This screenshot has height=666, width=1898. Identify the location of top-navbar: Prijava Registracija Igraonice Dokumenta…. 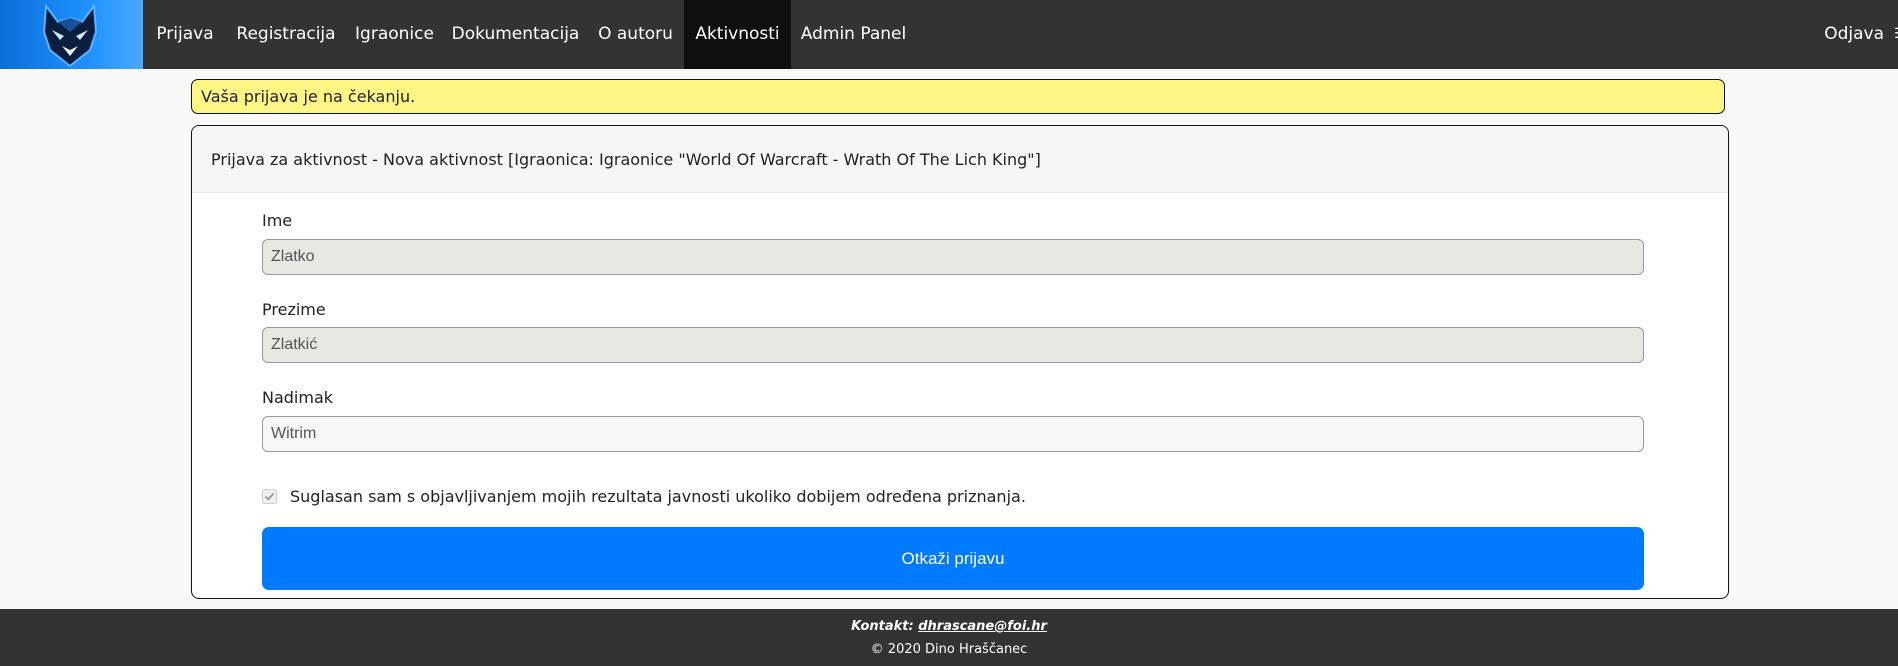
(949, 34).